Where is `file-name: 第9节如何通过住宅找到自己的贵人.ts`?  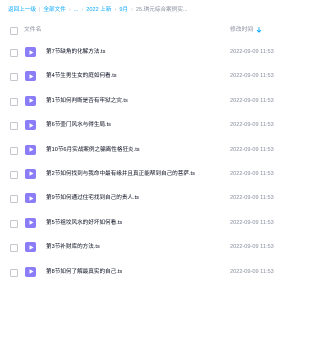
file-name: 第9节如何通过住宅找到自己的贵人.ts is located at coordinates (92, 198).